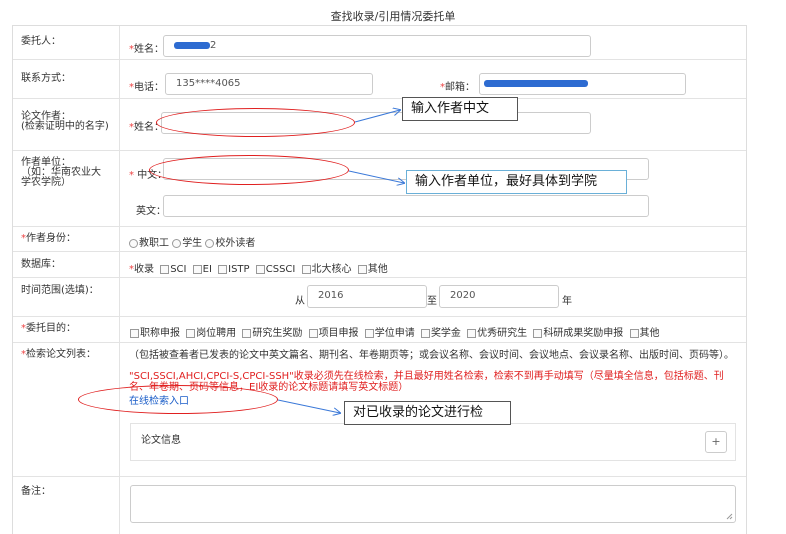  I want to click on client-name-input: 2, so click(377, 46).